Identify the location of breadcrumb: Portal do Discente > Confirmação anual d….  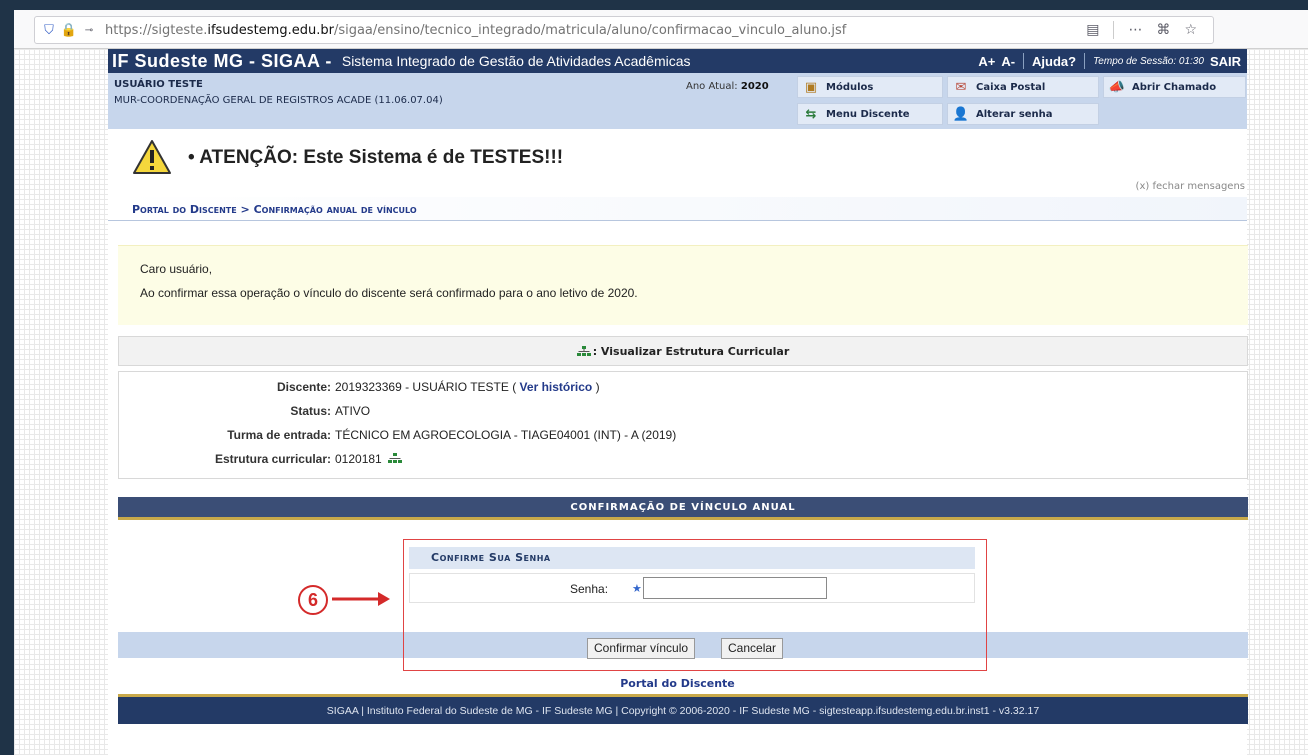
(677, 209).